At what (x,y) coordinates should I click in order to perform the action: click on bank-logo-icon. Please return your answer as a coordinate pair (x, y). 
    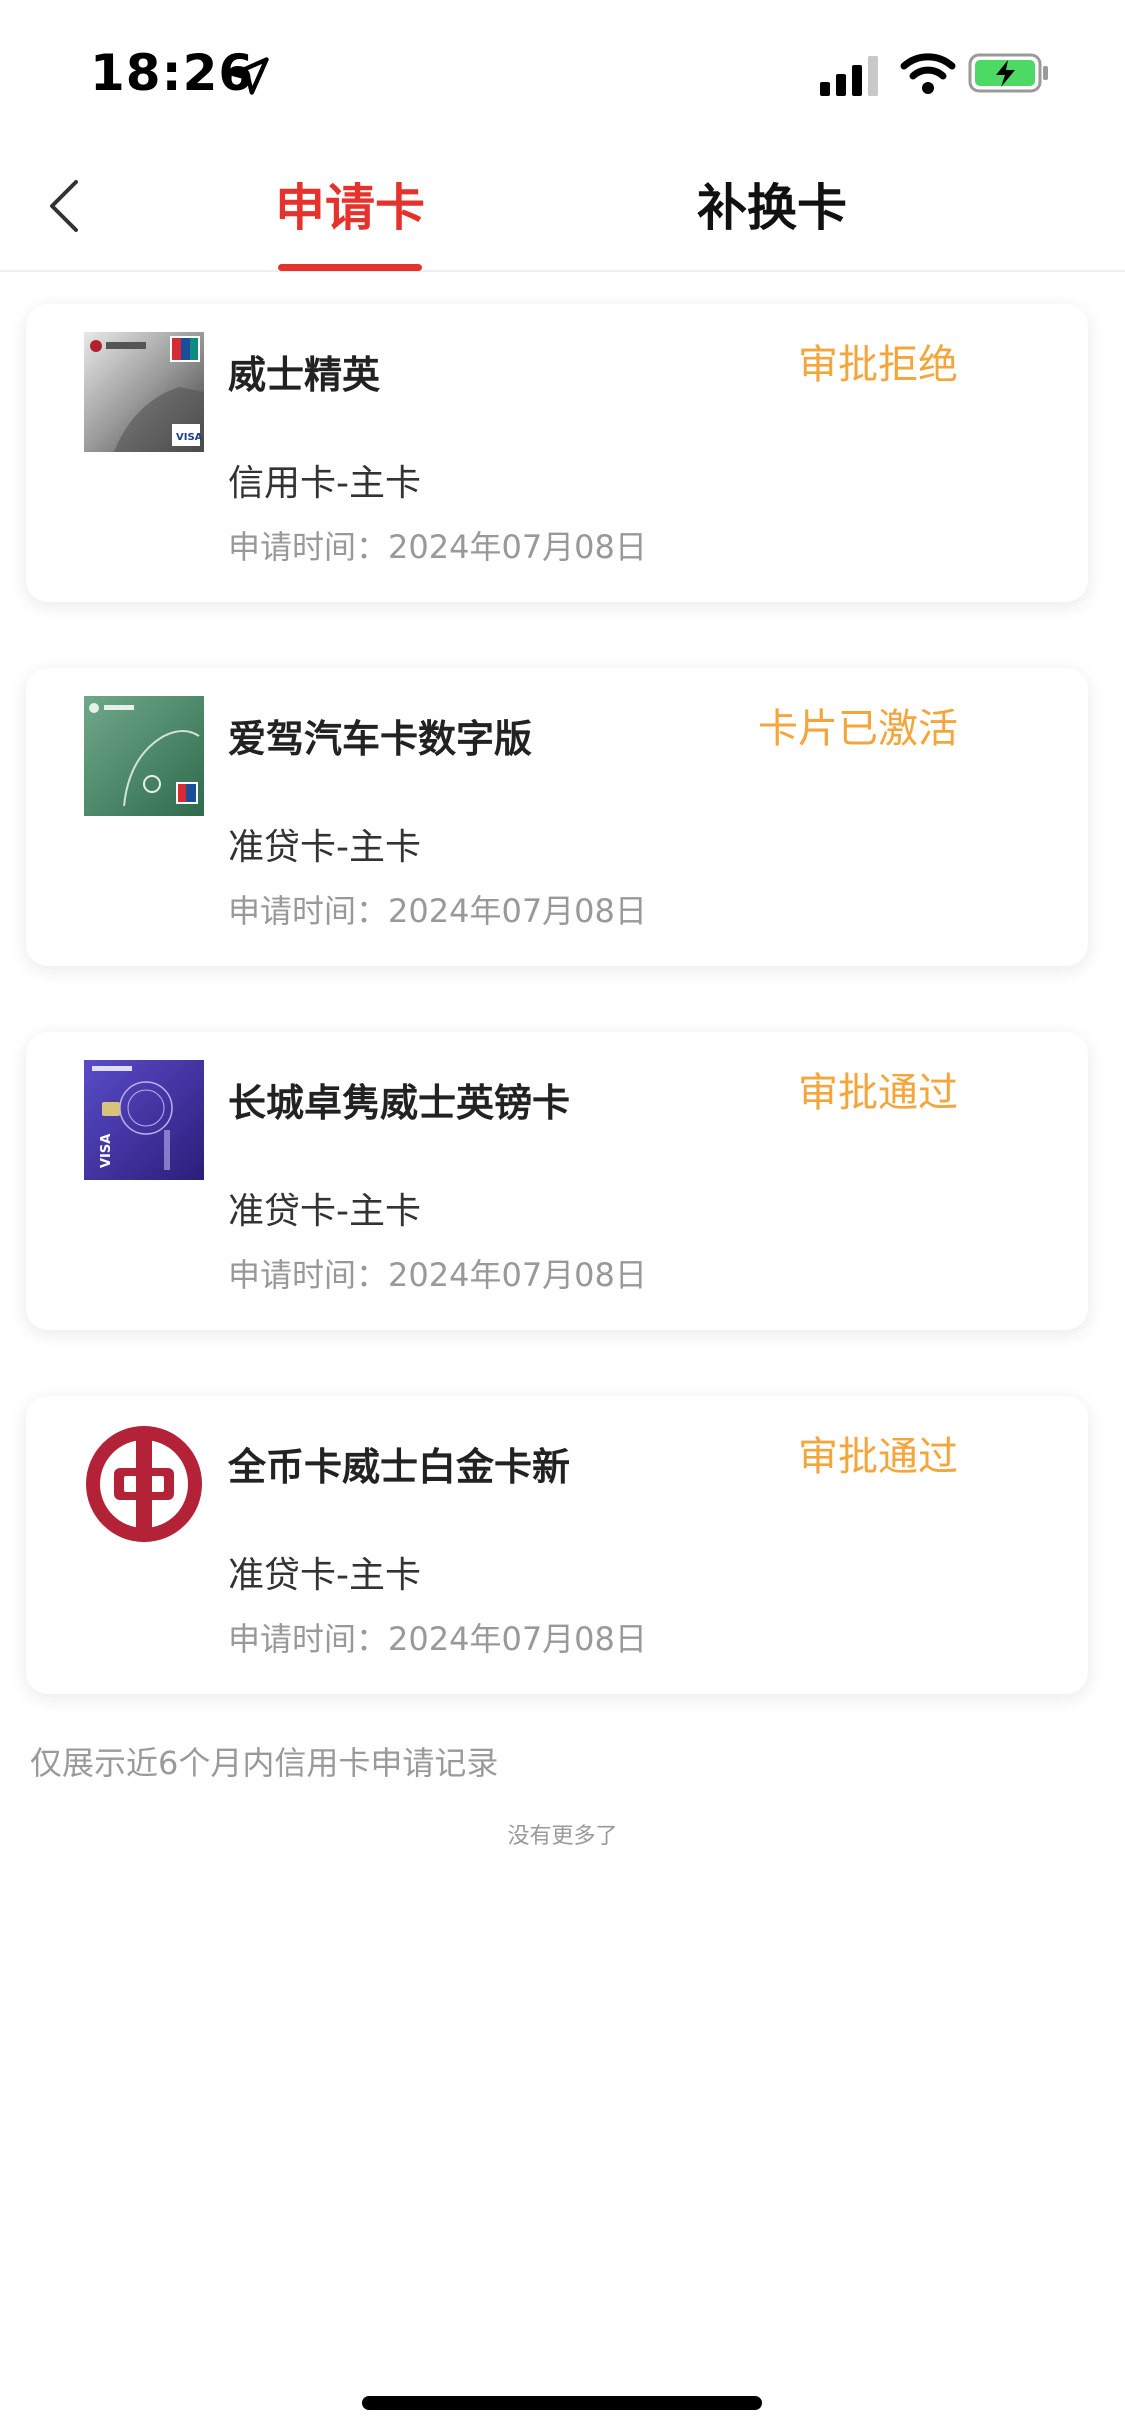
    Looking at the image, I should click on (144, 1484).